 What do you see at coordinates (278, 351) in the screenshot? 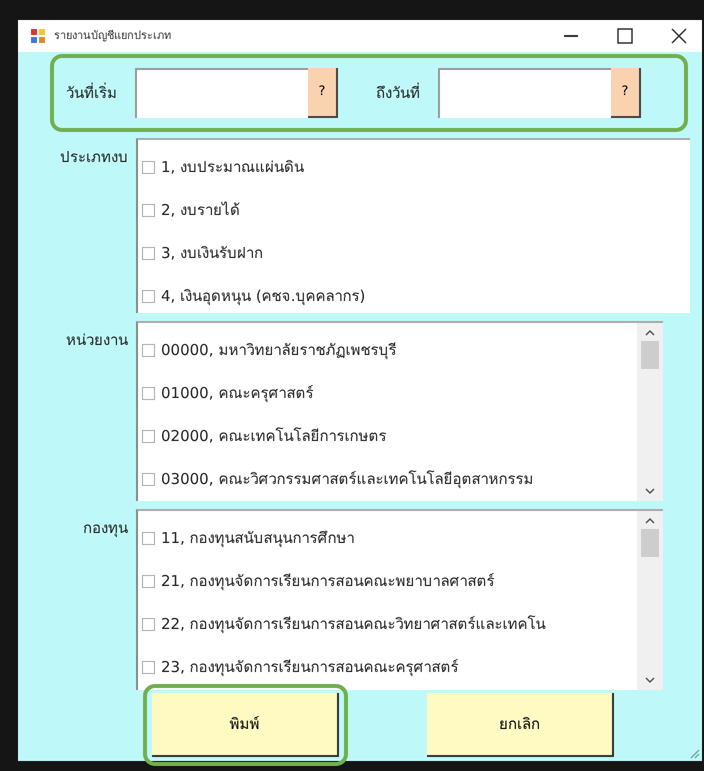
I see `item-label: 00000, มหาวิทยาลัยราชภัฏเพชรบุรี` at bounding box center [278, 351].